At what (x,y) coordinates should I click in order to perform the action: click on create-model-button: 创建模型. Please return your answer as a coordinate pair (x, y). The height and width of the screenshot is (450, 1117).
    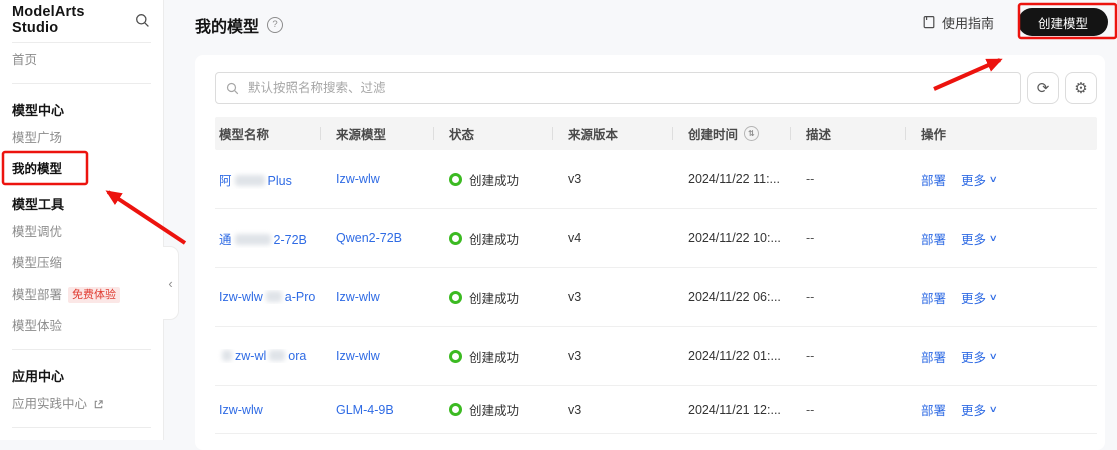
    Looking at the image, I should click on (1062, 22).